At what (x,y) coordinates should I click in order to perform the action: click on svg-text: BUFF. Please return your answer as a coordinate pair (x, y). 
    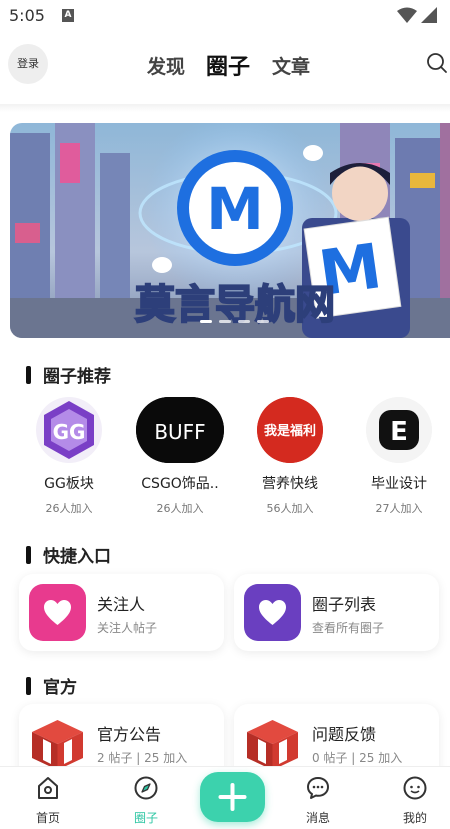
    Looking at the image, I should click on (179, 432).